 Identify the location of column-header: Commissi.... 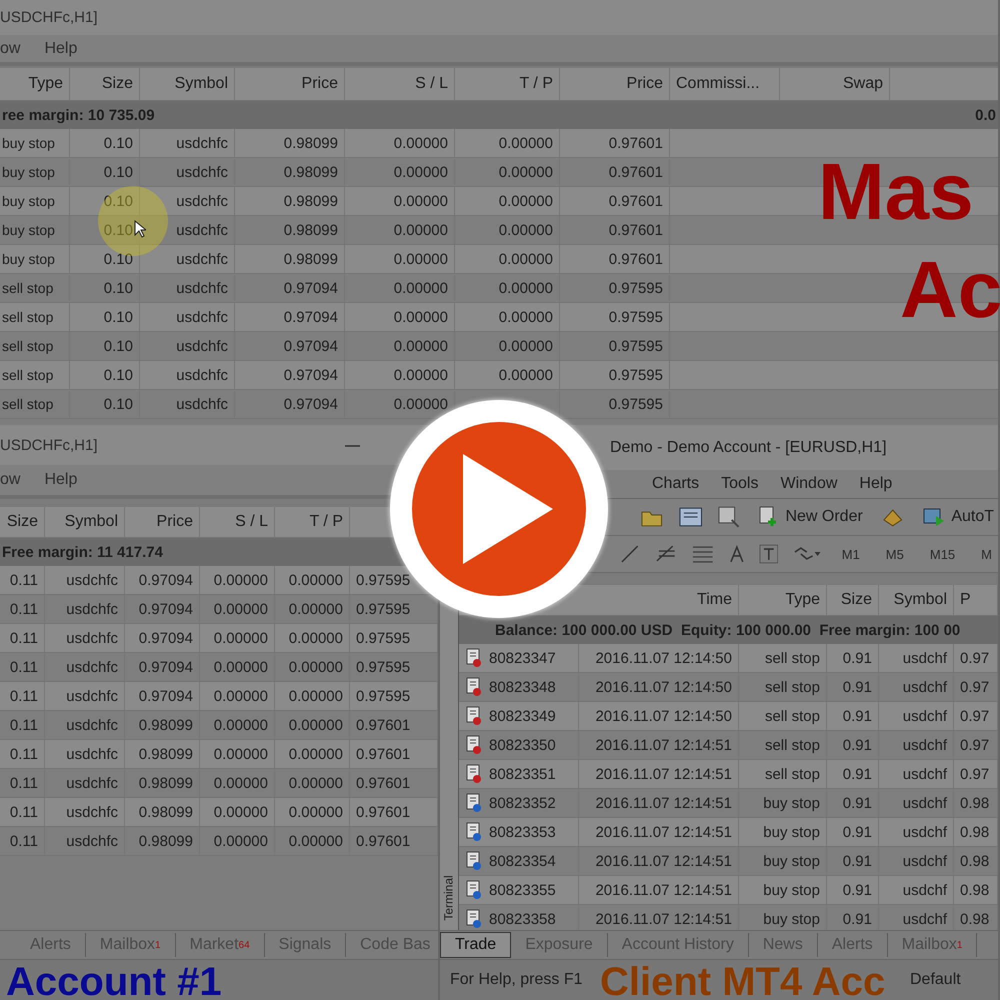
(725, 84).